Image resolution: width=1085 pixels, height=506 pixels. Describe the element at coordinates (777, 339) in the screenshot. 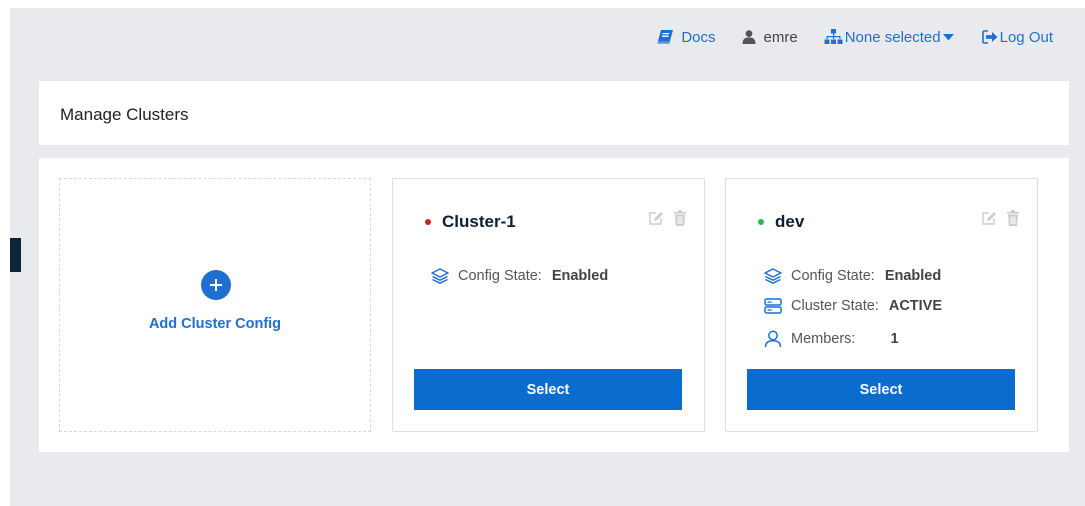

I see `user-outline-icon` at that location.